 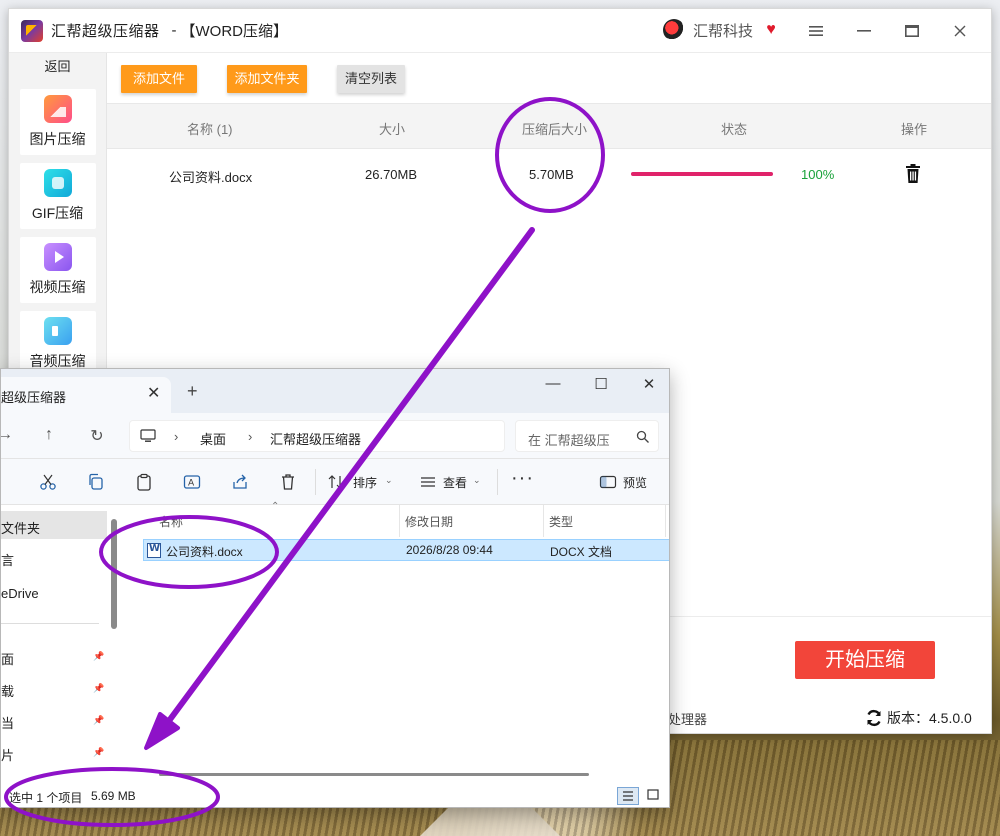 I want to click on version-info: 版本：4.5.0.0, so click(x=918, y=718).